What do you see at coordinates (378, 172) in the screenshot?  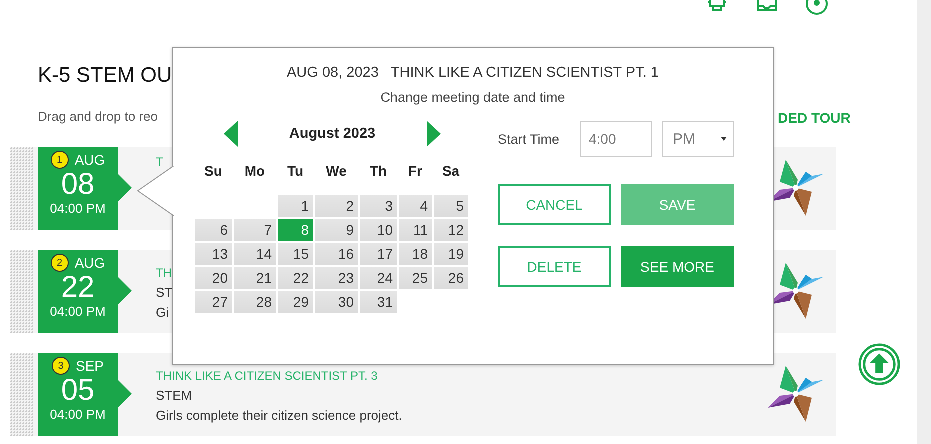 I see `weekday-label: Th` at bounding box center [378, 172].